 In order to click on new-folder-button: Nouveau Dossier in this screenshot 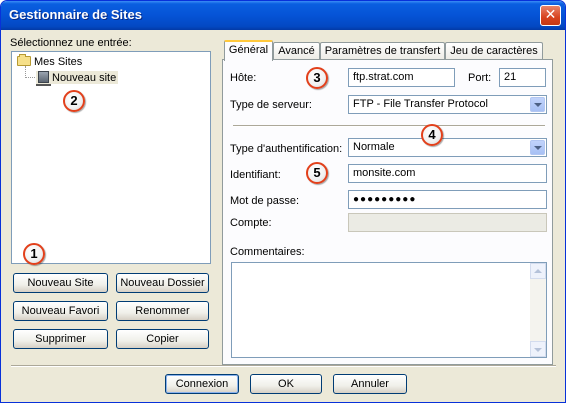, I will do `click(162, 283)`.